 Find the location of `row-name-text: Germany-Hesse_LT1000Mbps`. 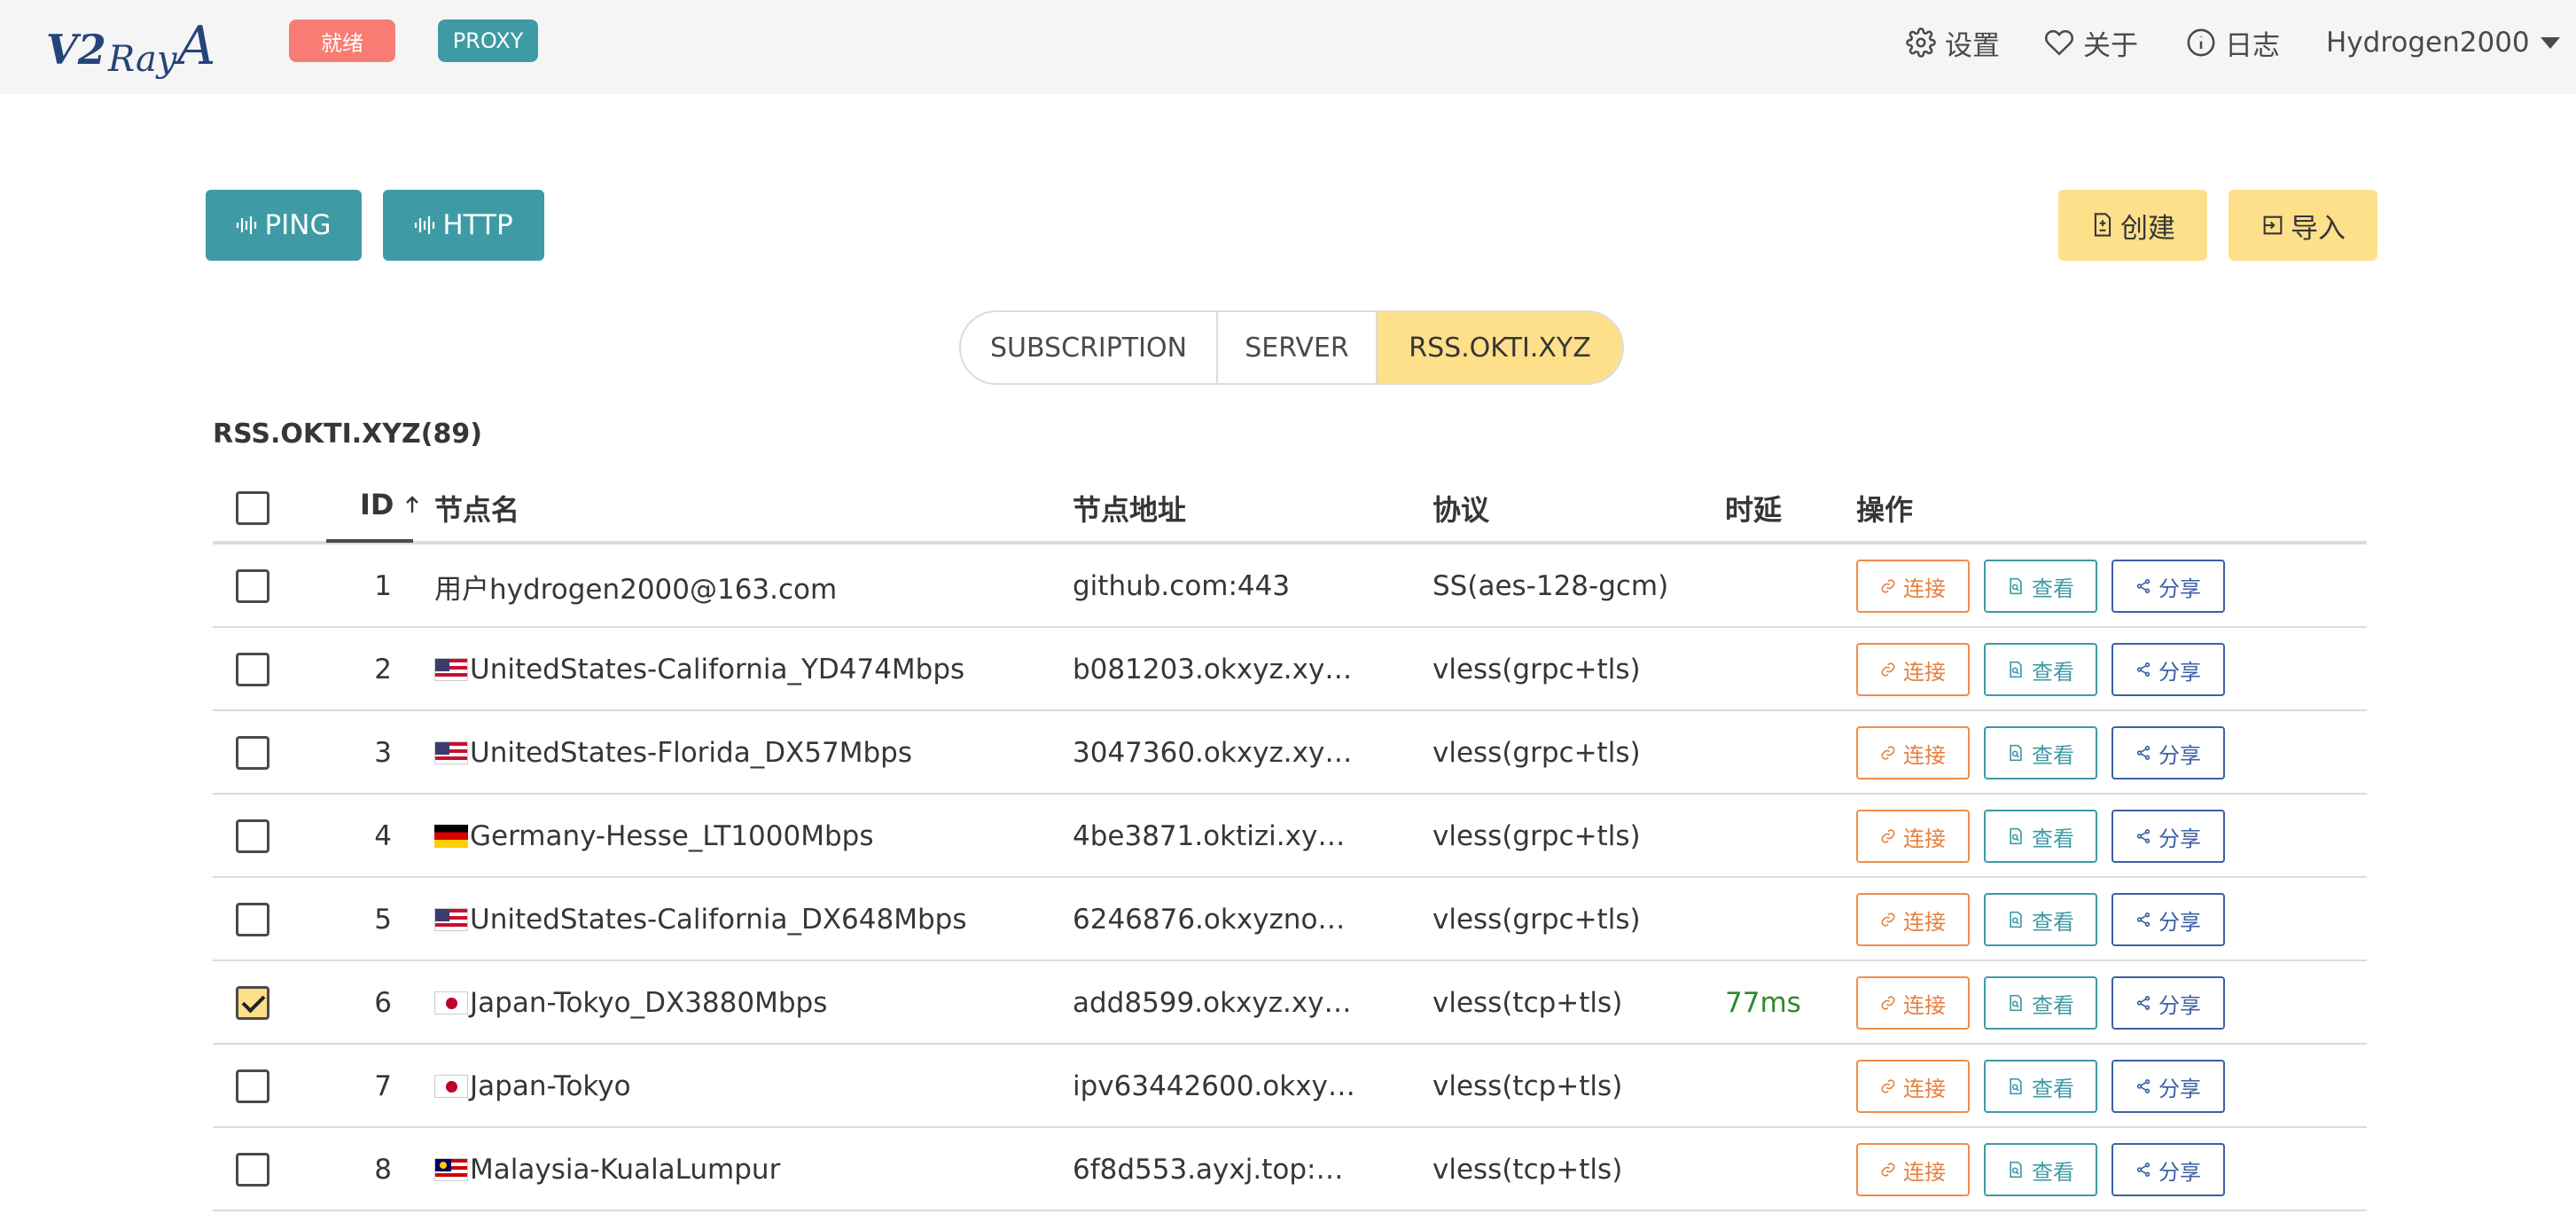

row-name-text: Germany-Hesse_LT1000Mbps is located at coordinates (672, 836).